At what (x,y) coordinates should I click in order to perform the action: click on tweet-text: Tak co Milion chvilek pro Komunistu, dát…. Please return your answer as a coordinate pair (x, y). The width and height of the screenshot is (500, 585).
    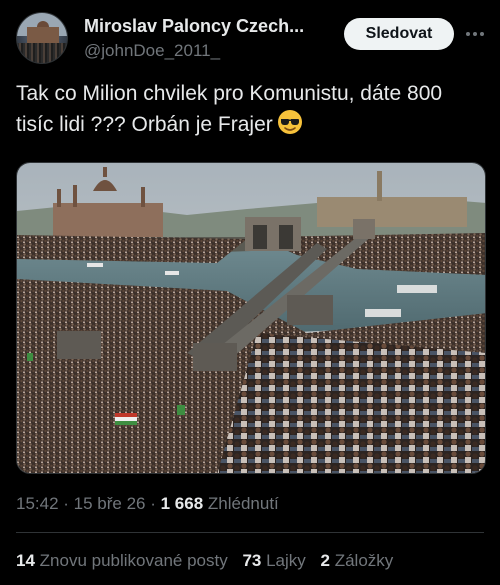
    Looking at the image, I should click on (250, 111).